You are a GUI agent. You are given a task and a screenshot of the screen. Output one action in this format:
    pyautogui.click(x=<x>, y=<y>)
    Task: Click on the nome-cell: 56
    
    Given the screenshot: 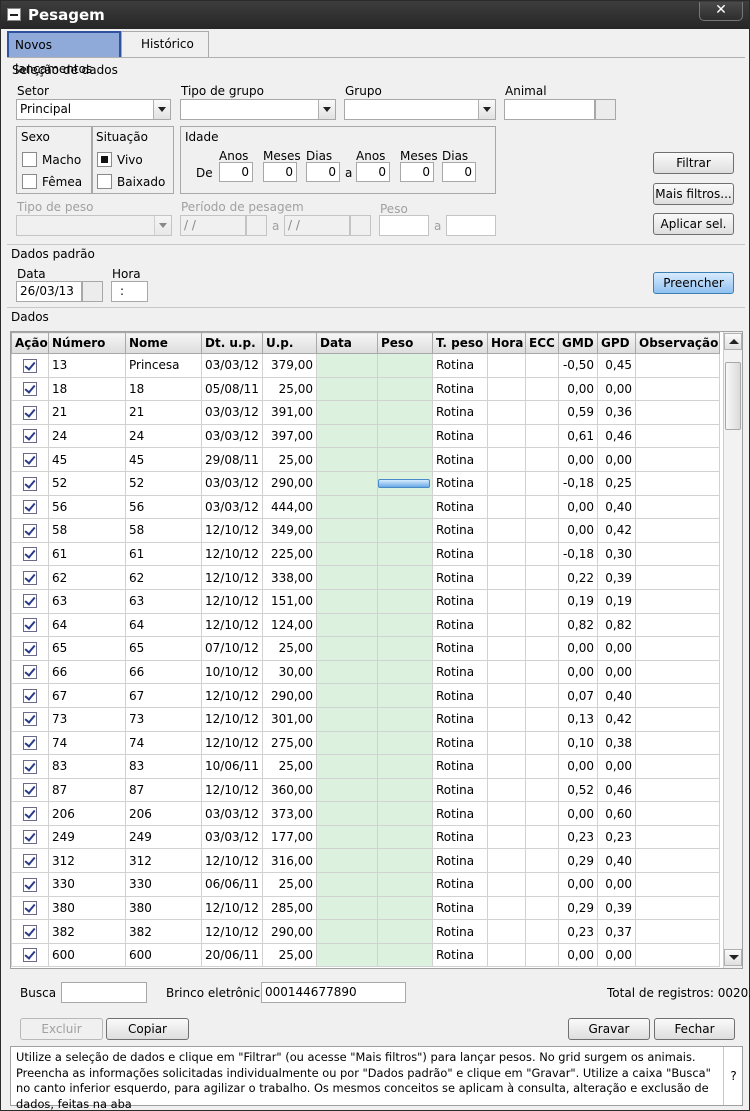 What is the action you would take?
    pyautogui.click(x=163, y=507)
    